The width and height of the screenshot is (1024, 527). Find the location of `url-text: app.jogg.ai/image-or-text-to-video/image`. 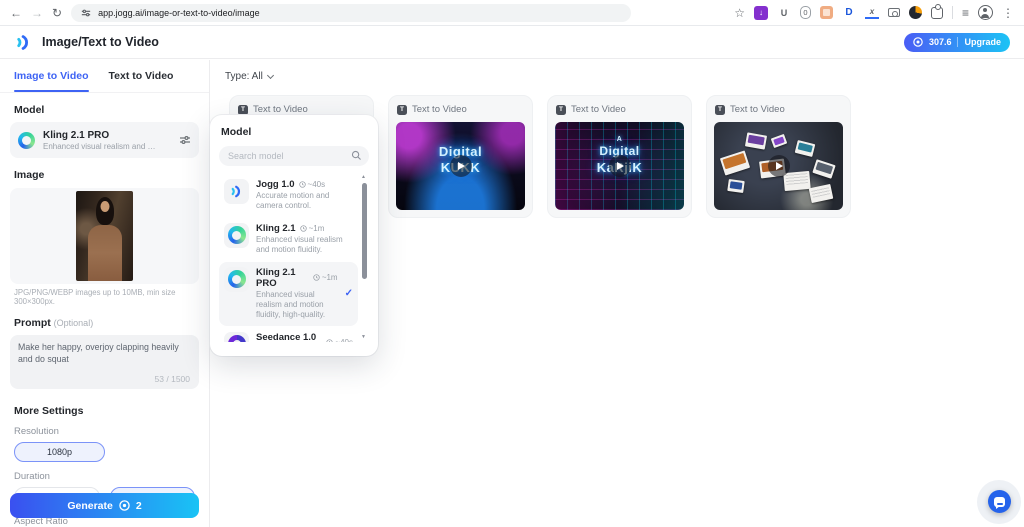

url-text: app.jogg.ai/image-or-text-to-video/image is located at coordinates (179, 12).